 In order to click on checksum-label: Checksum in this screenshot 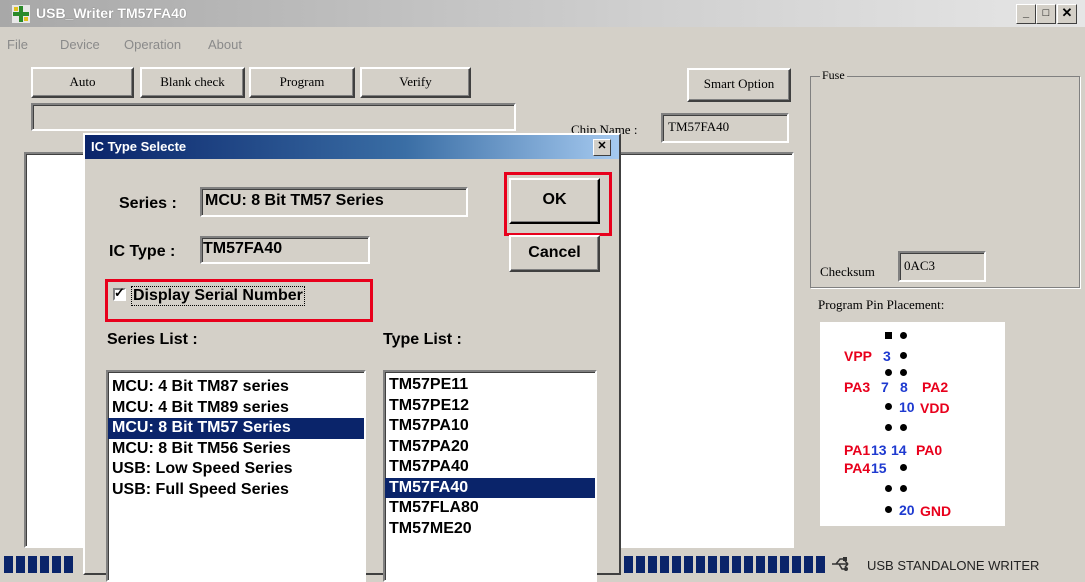, I will do `click(847, 271)`.